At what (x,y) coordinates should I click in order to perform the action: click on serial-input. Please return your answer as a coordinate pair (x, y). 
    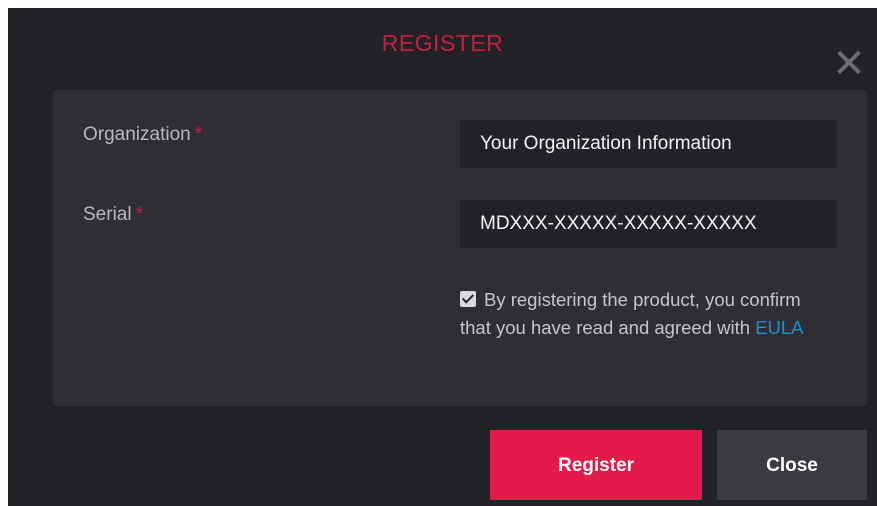
    Looking at the image, I should click on (648, 224).